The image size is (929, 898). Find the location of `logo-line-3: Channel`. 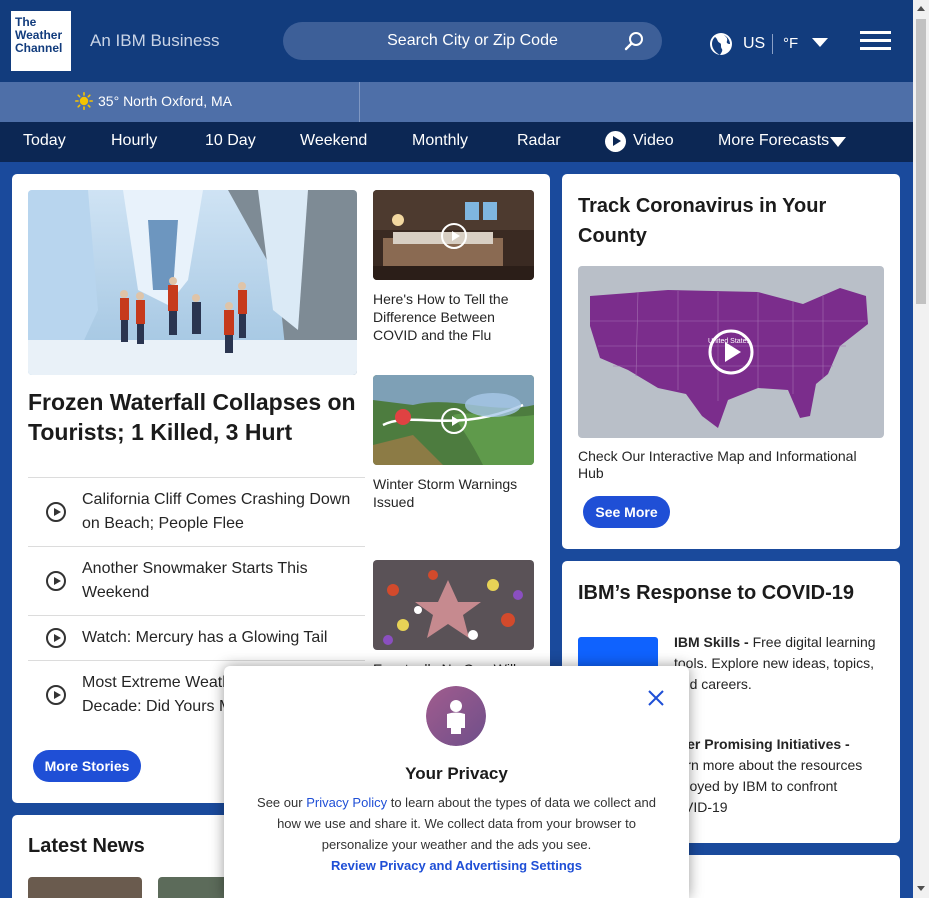

logo-line-3: Channel is located at coordinates (39, 48).